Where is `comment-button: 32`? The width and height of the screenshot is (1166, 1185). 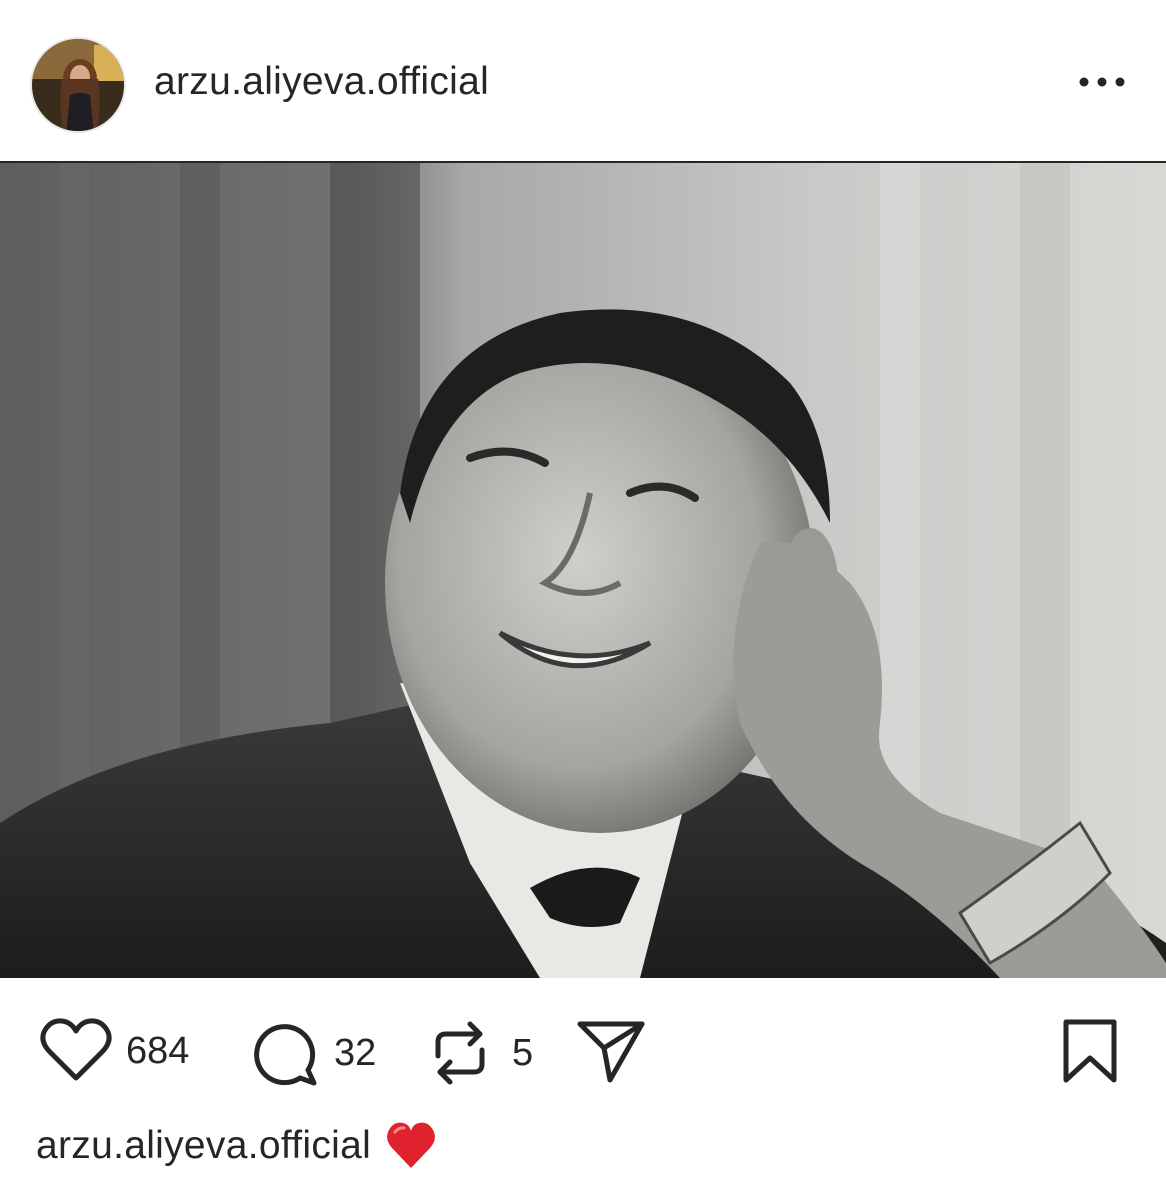 comment-button: 32 is located at coordinates (313, 1053).